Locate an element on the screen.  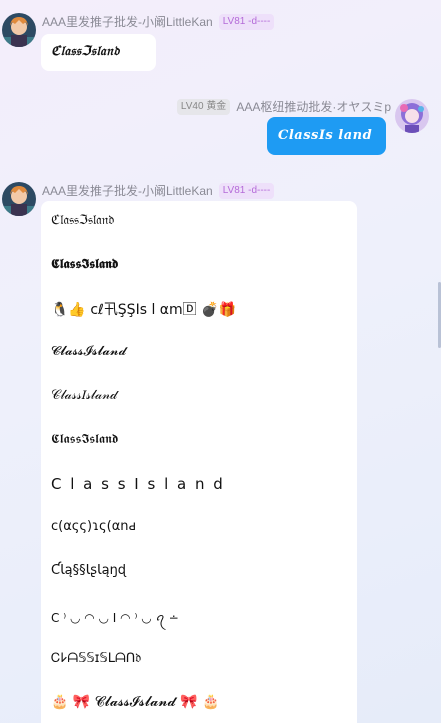
message-line: C l a s s I s l a n d is located at coordinates (138, 484).